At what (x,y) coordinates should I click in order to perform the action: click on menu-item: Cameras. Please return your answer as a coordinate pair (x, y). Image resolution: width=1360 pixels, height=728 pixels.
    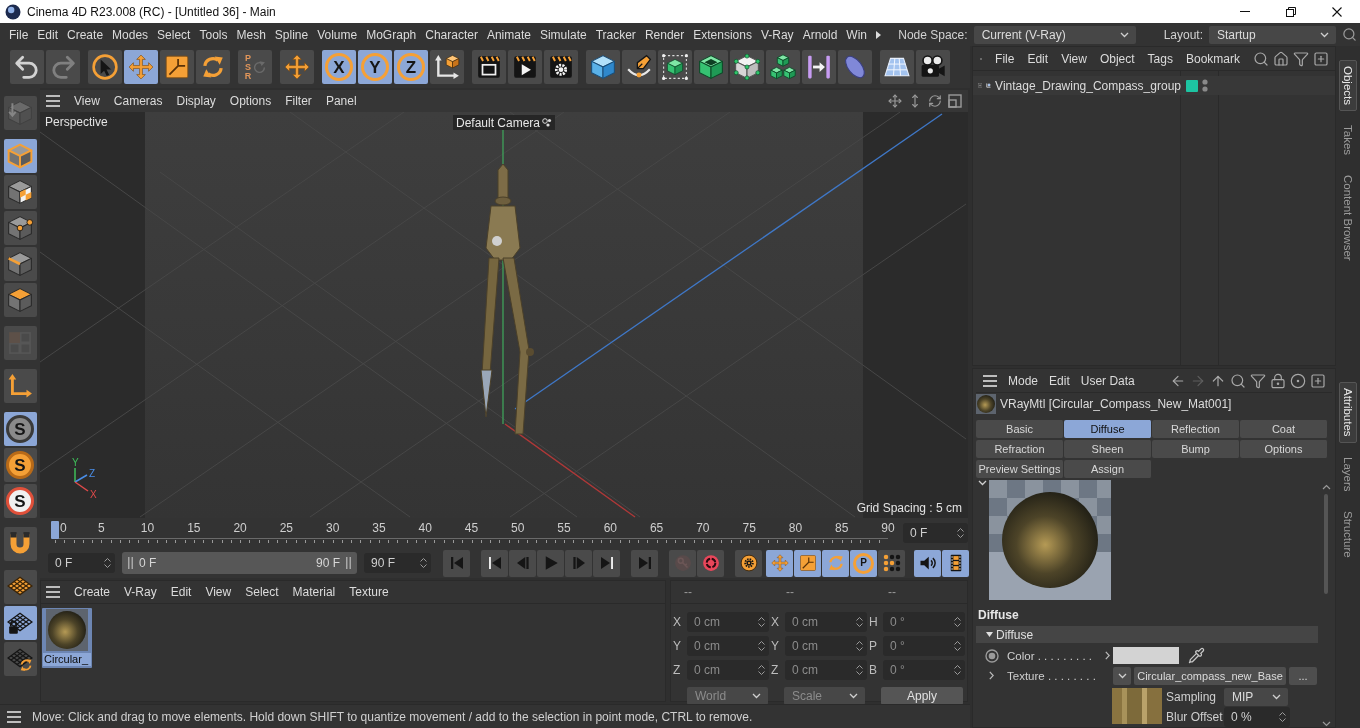
    Looking at the image, I should click on (138, 101).